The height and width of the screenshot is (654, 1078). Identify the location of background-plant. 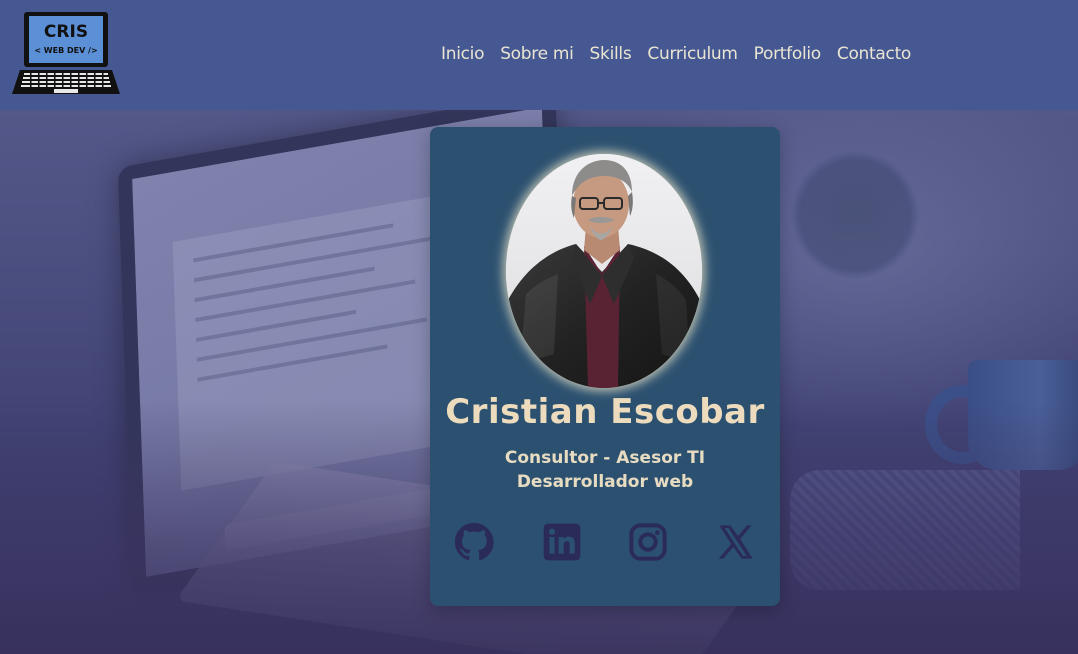
(855, 215).